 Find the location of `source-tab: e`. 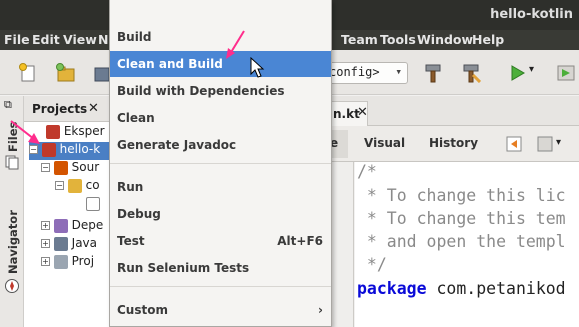

source-tab: e is located at coordinates (339, 144).